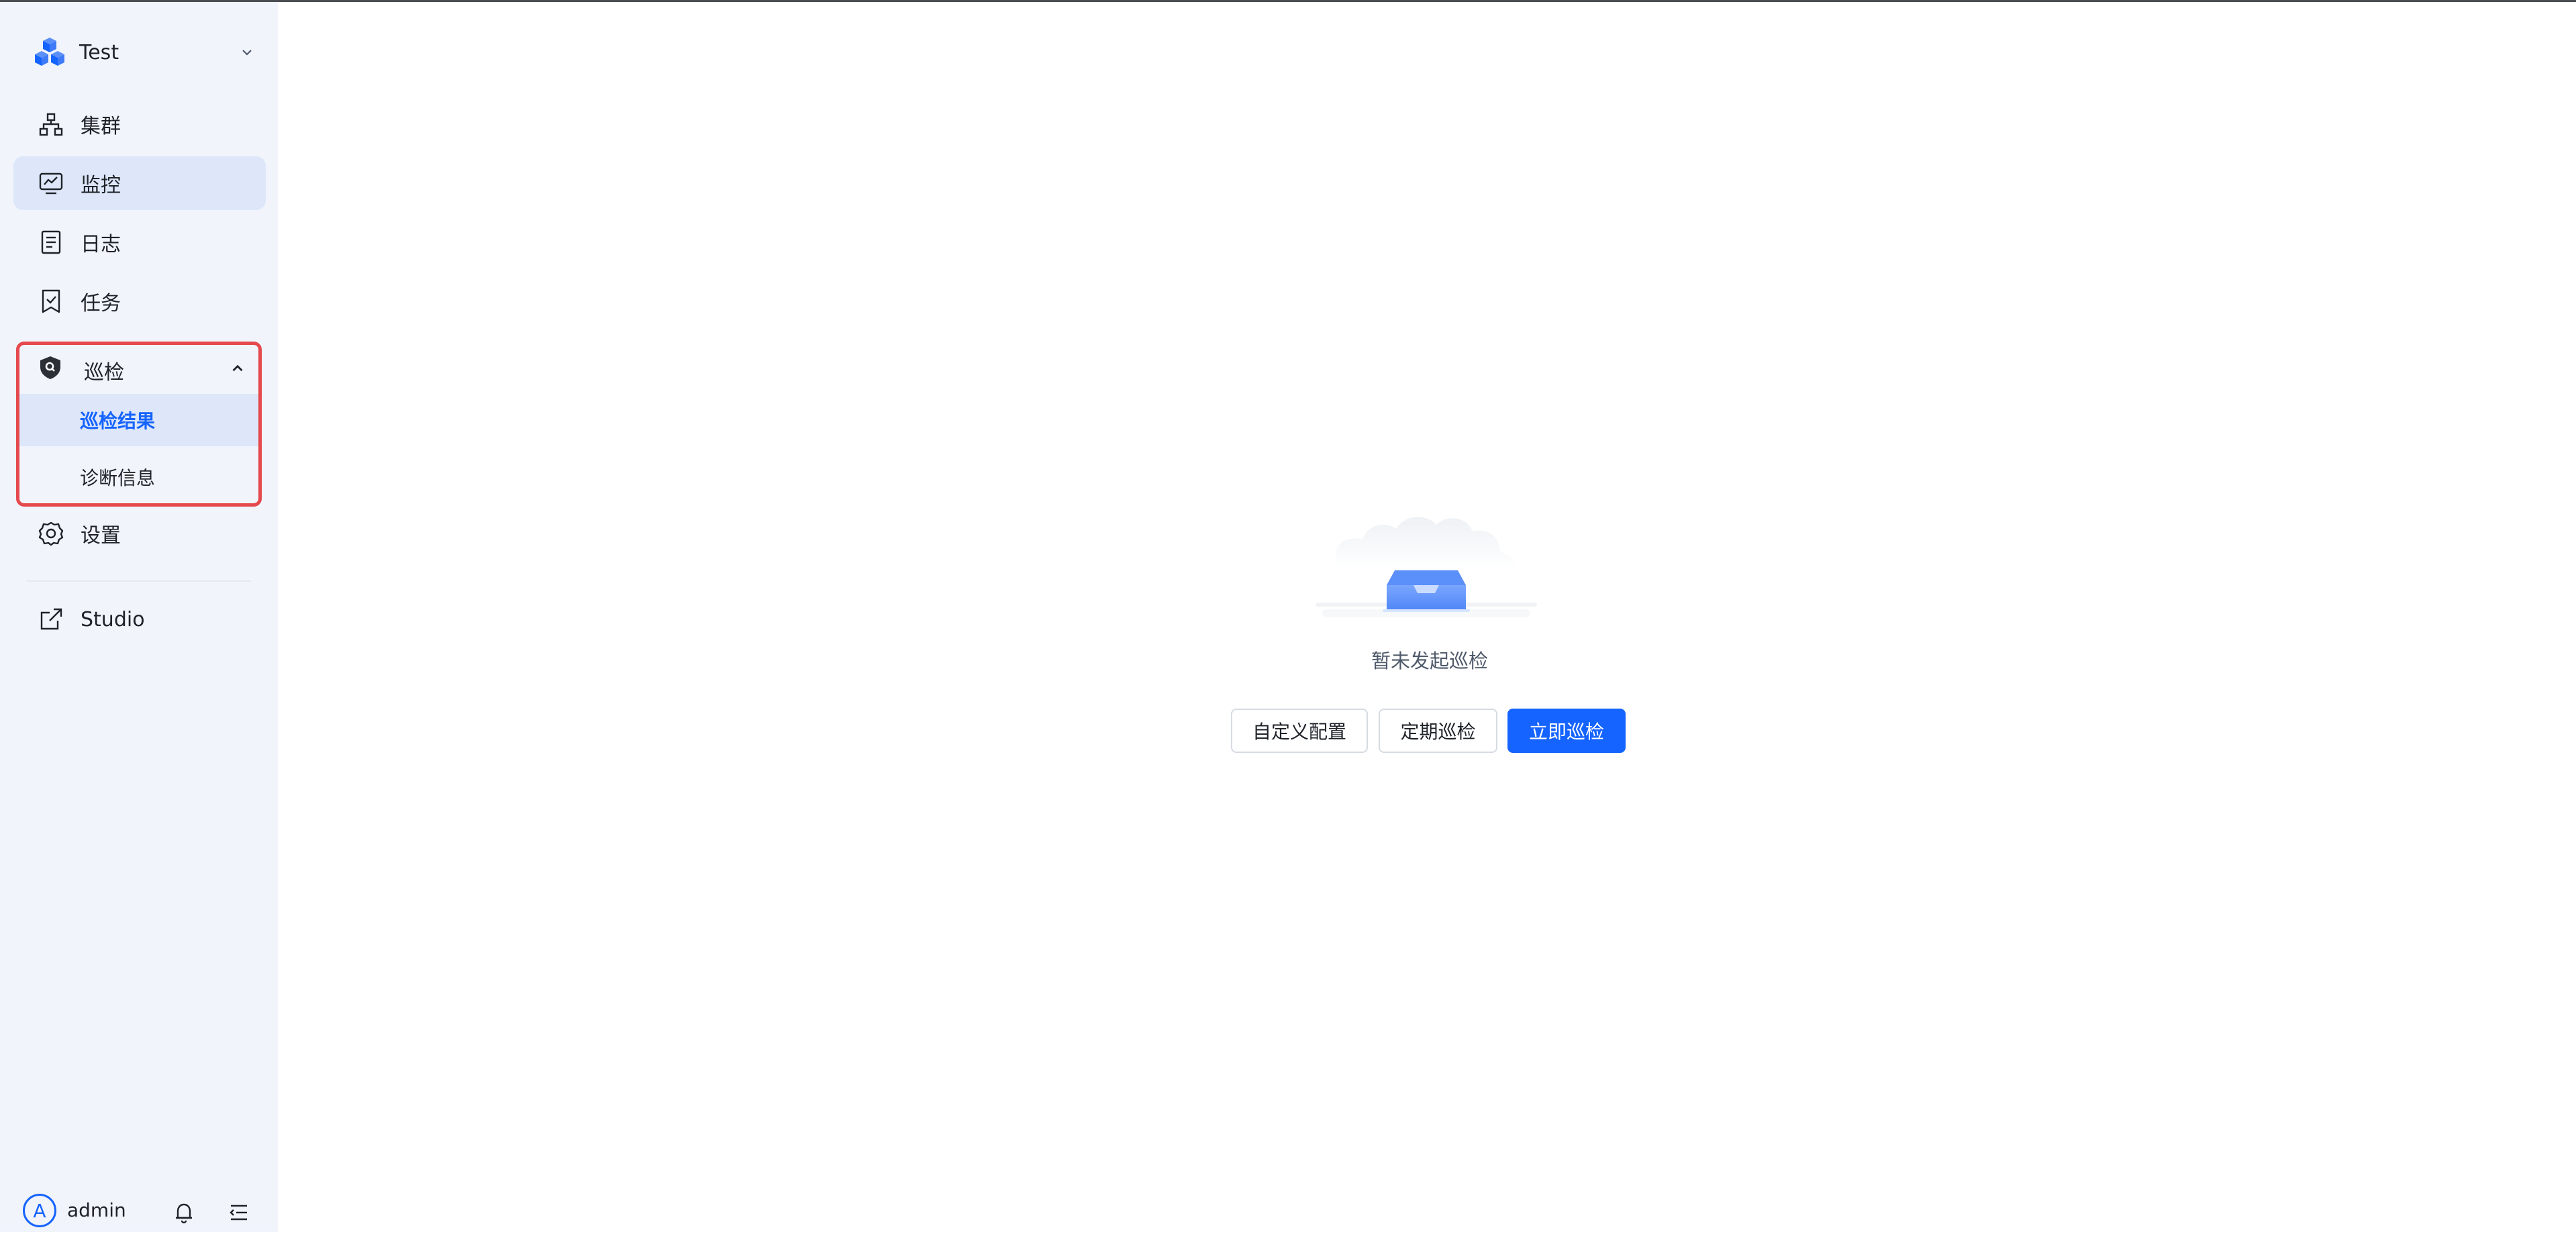 The width and height of the screenshot is (2576, 1234). I want to click on workspace-switcher: Test, so click(144, 52).